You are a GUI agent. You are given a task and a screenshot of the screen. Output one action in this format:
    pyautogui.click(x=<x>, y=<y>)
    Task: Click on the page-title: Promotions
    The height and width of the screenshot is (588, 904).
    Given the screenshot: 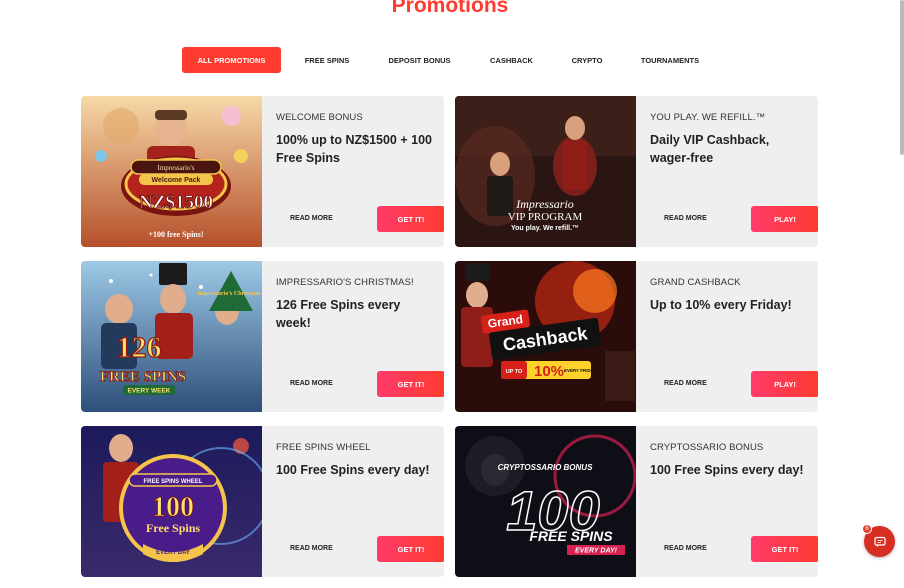 What is the action you would take?
    pyautogui.click(x=450, y=8)
    